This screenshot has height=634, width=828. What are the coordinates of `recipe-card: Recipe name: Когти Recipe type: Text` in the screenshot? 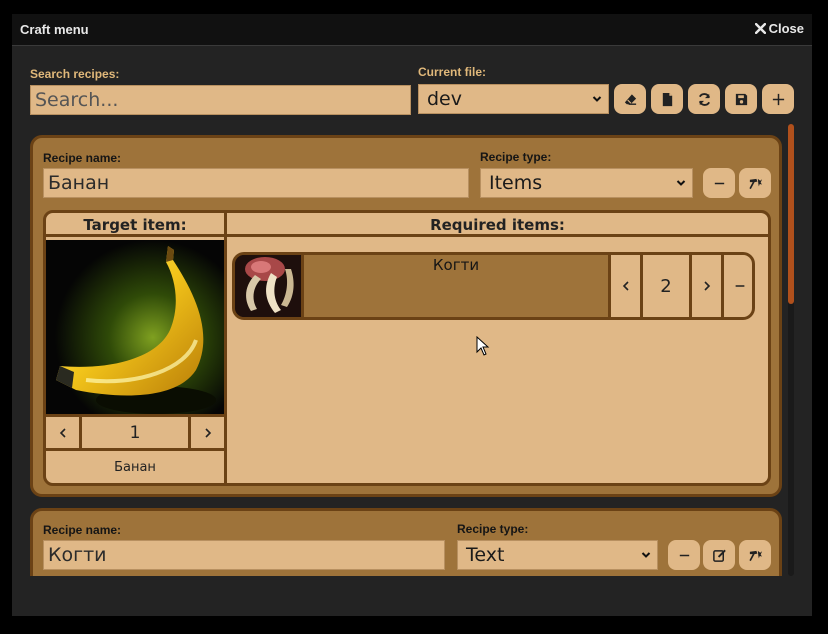 It's located at (406, 542).